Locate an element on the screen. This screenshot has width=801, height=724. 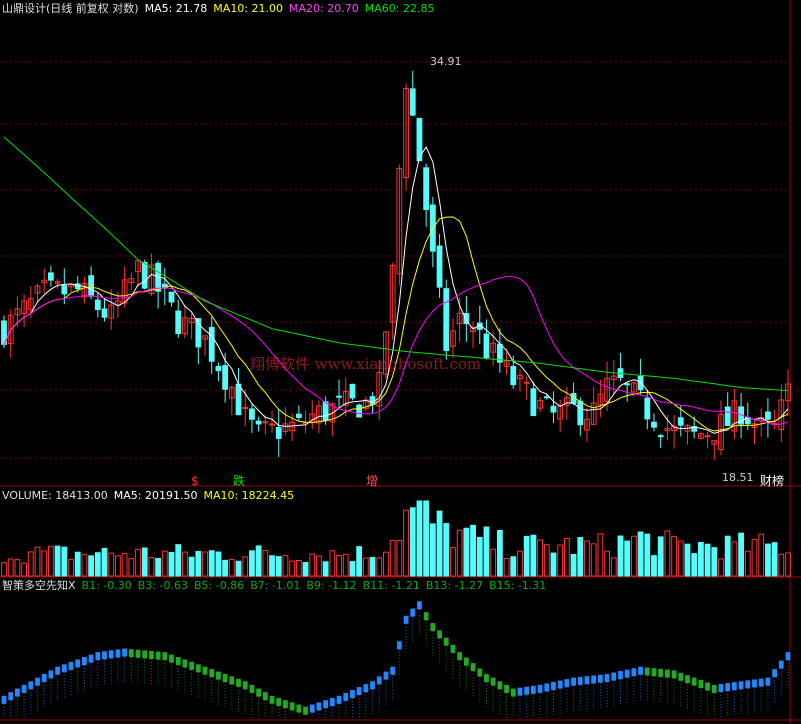
indicator-b11: B11: -1.21 is located at coordinates (391, 585).